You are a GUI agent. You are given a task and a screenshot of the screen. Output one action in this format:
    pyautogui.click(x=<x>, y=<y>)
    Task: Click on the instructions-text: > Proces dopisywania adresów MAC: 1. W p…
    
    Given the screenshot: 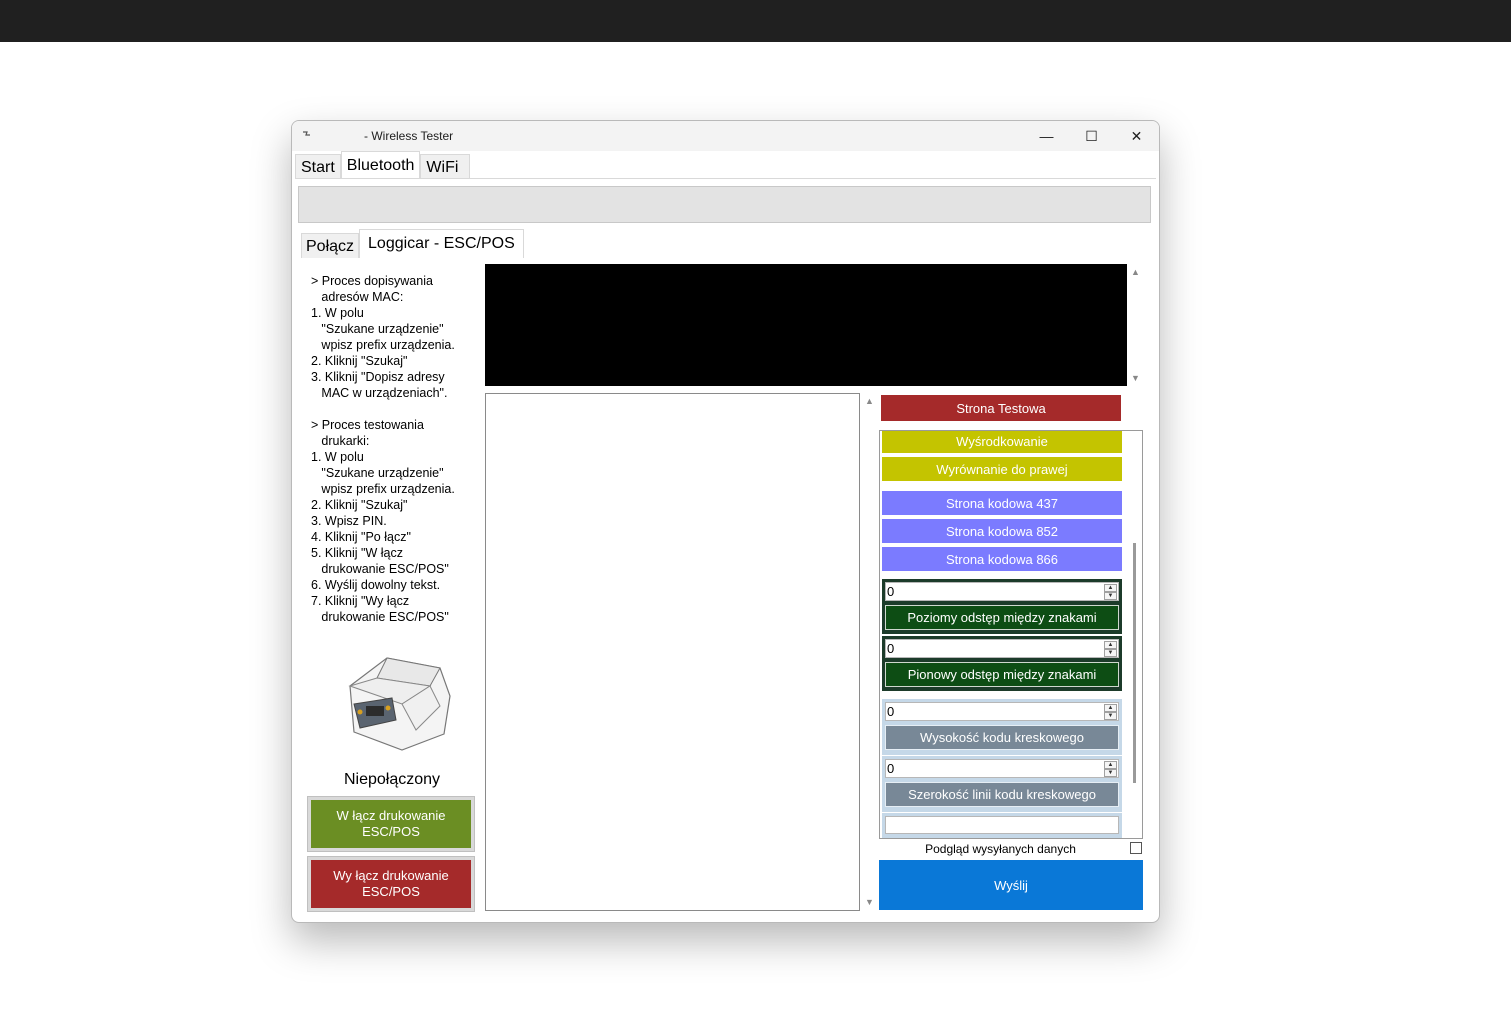 What is the action you would take?
    pyautogui.click(x=383, y=449)
    